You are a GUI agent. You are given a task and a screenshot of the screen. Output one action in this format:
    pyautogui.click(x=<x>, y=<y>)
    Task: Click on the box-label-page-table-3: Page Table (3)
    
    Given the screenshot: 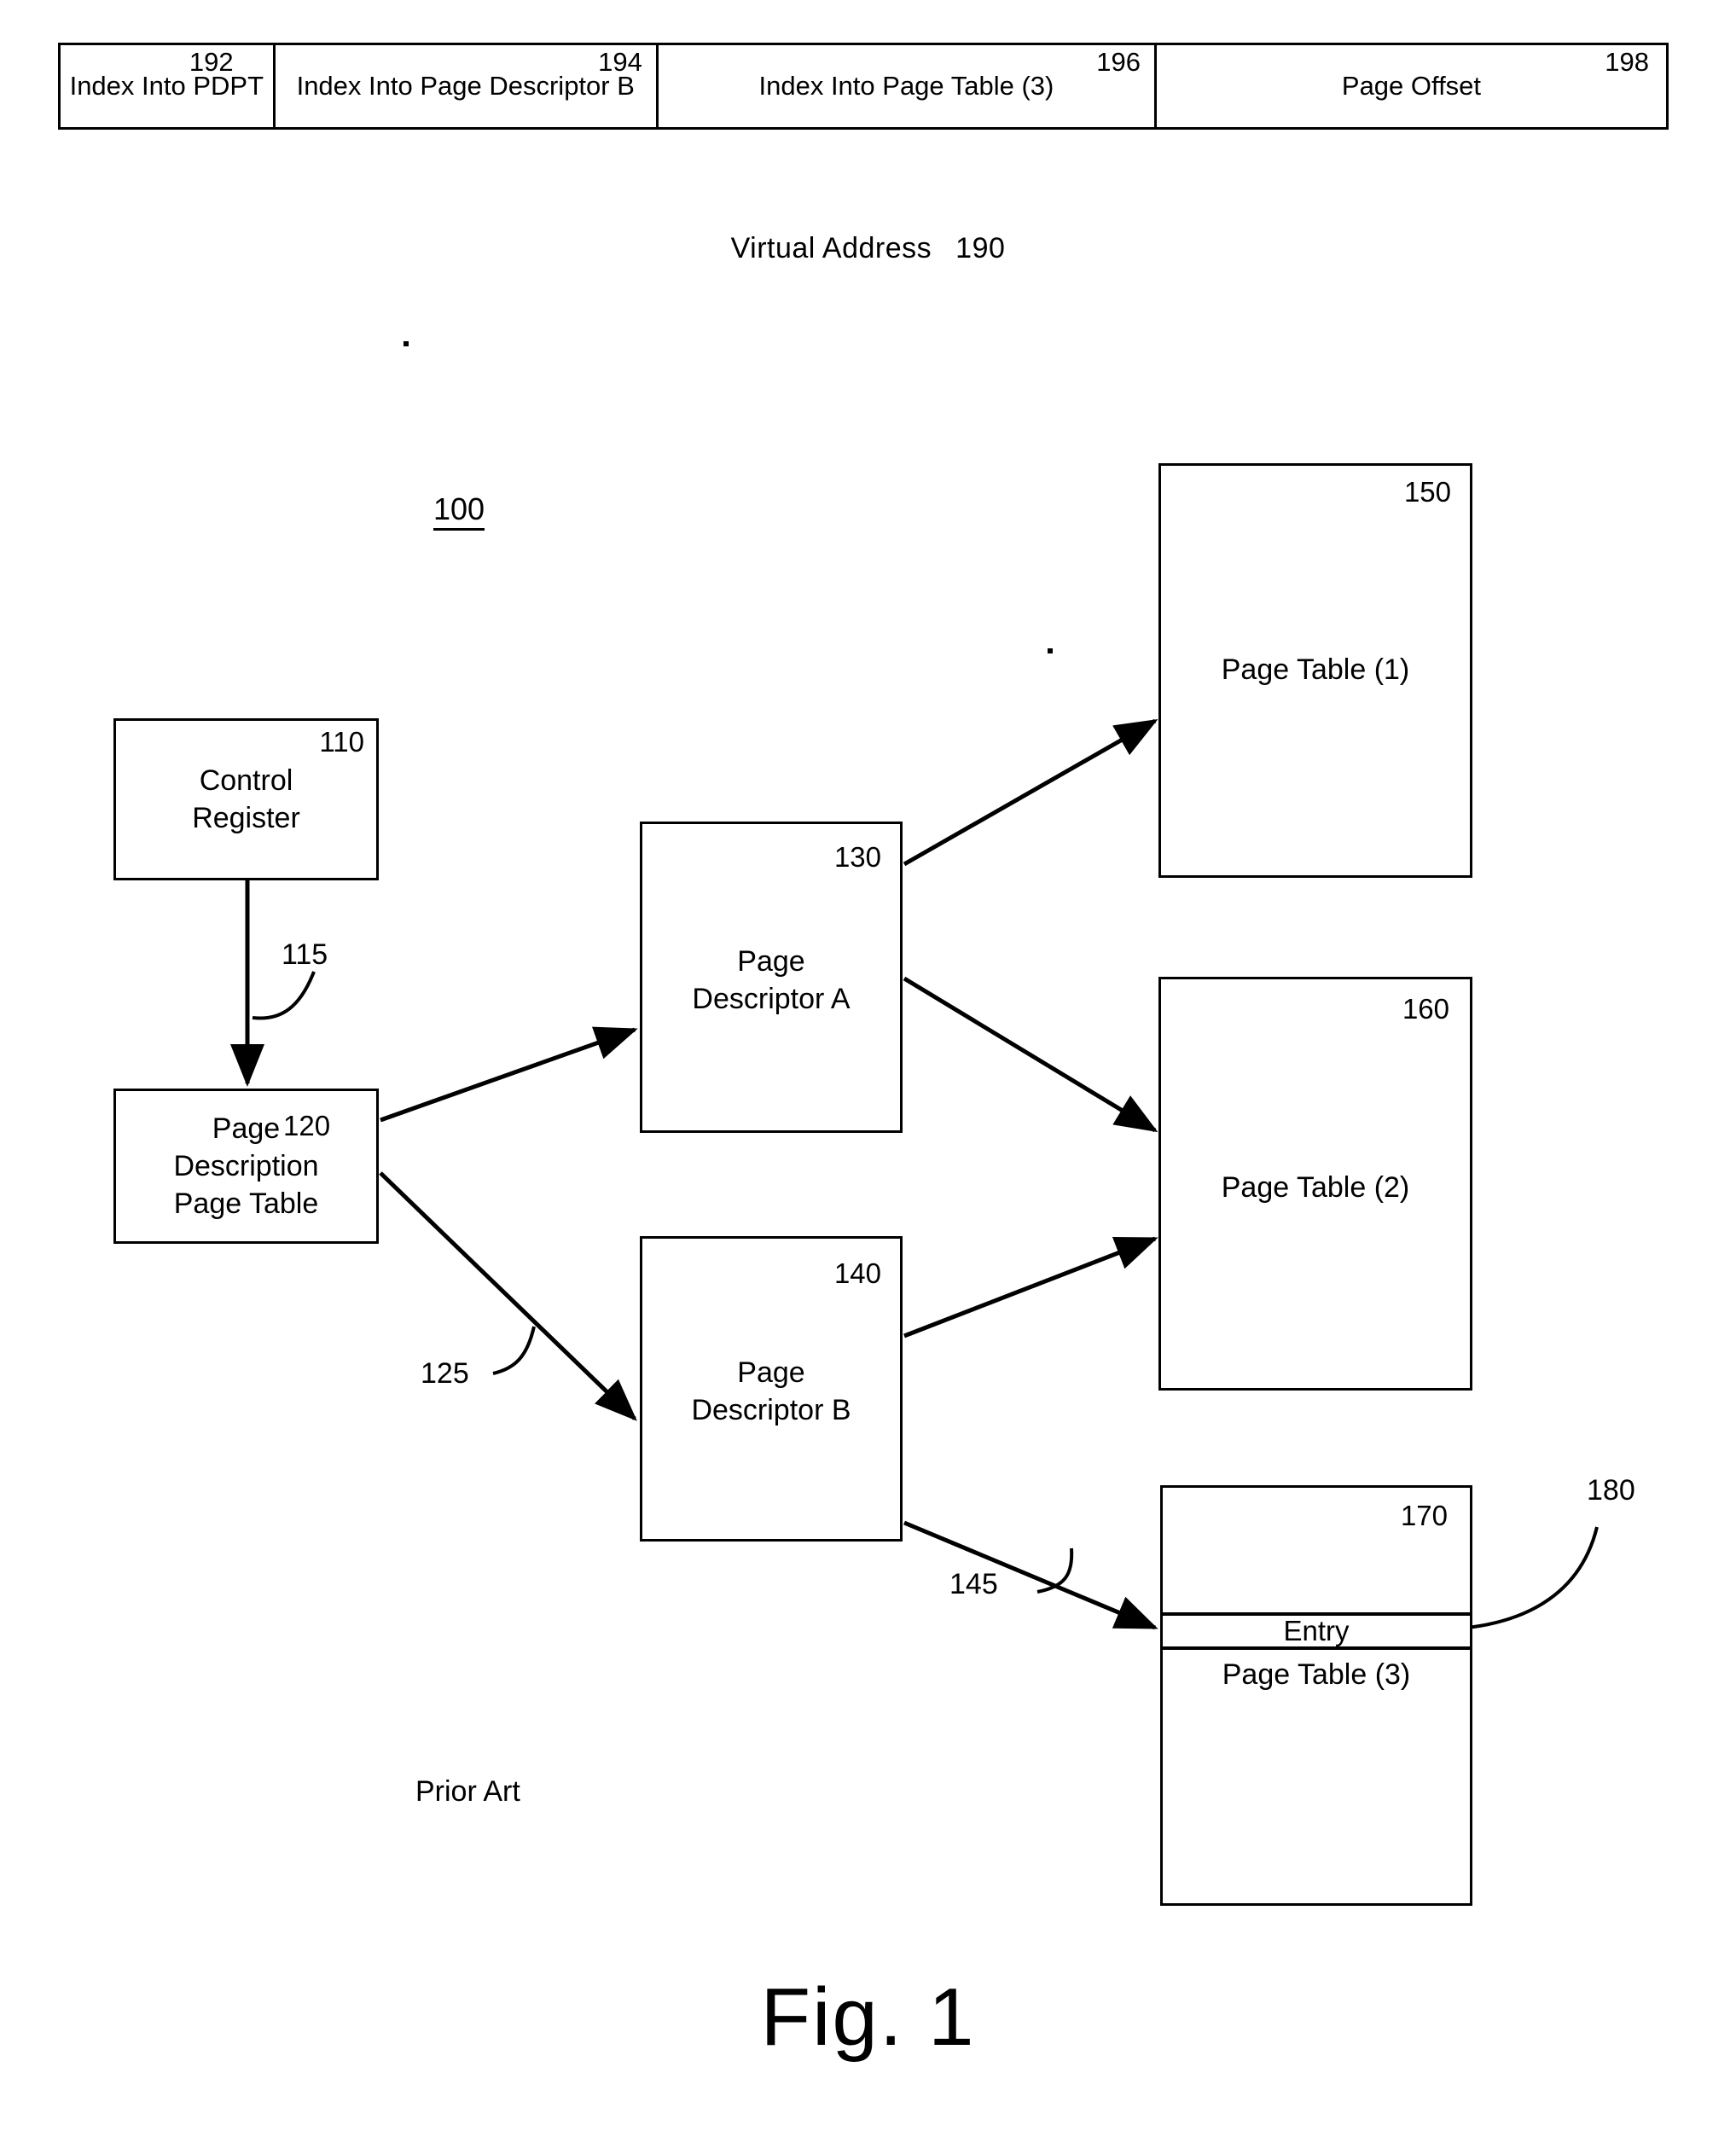 What is the action you would take?
    pyautogui.click(x=1316, y=1674)
    